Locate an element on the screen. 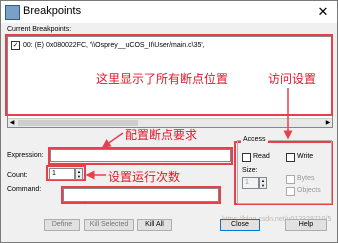 The width and height of the screenshot is (338, 243). kill-all-button: Kill All is located at coordinates (154, 225).